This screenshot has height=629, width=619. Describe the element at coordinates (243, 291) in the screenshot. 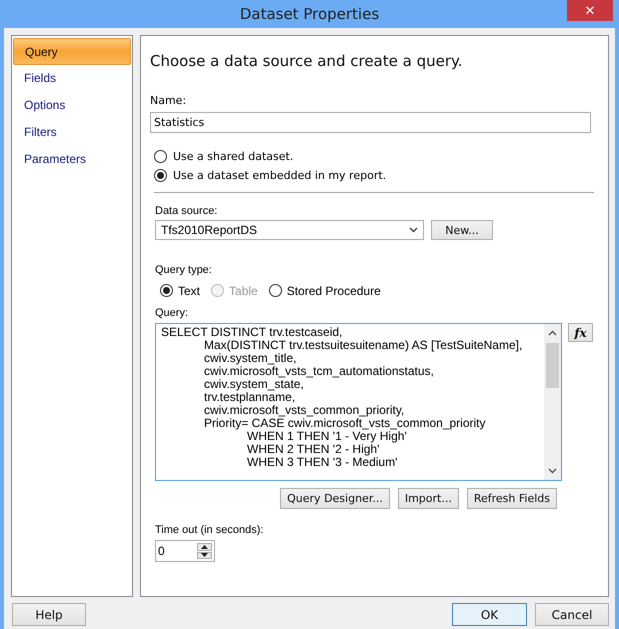

I see `radio-label: Table` at that location.